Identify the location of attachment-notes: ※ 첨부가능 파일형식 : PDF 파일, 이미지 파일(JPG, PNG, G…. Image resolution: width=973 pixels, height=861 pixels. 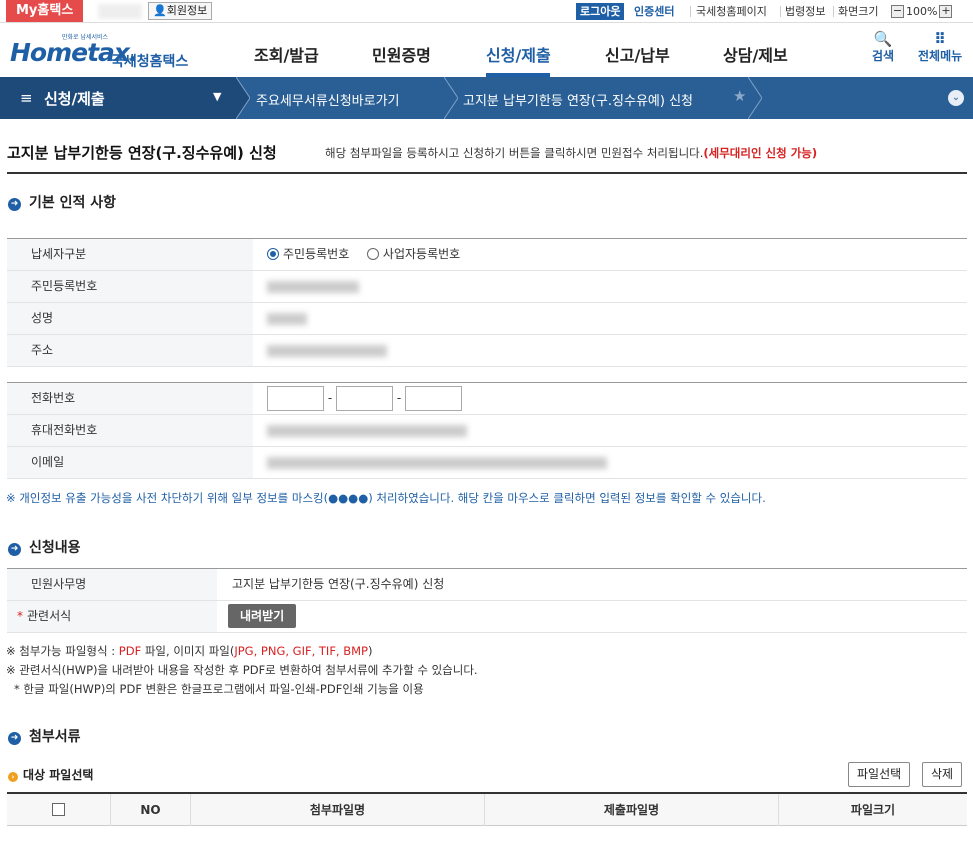
(242, 670).